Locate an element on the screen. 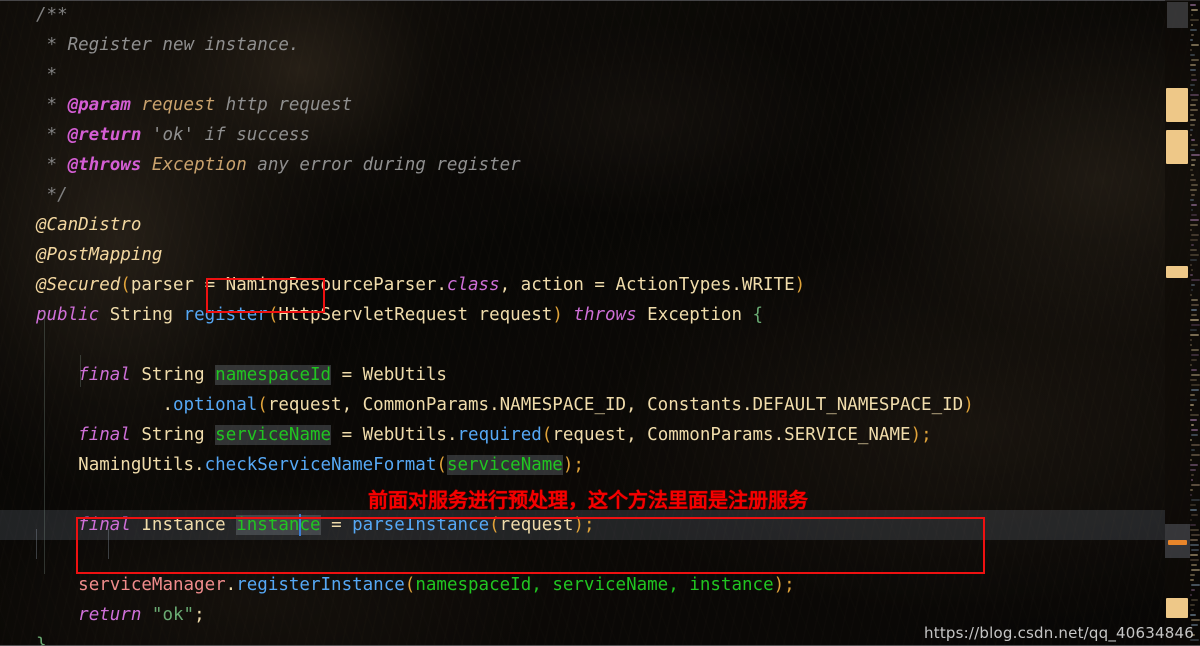  code-line: */ is located at coordinates (582, 195).